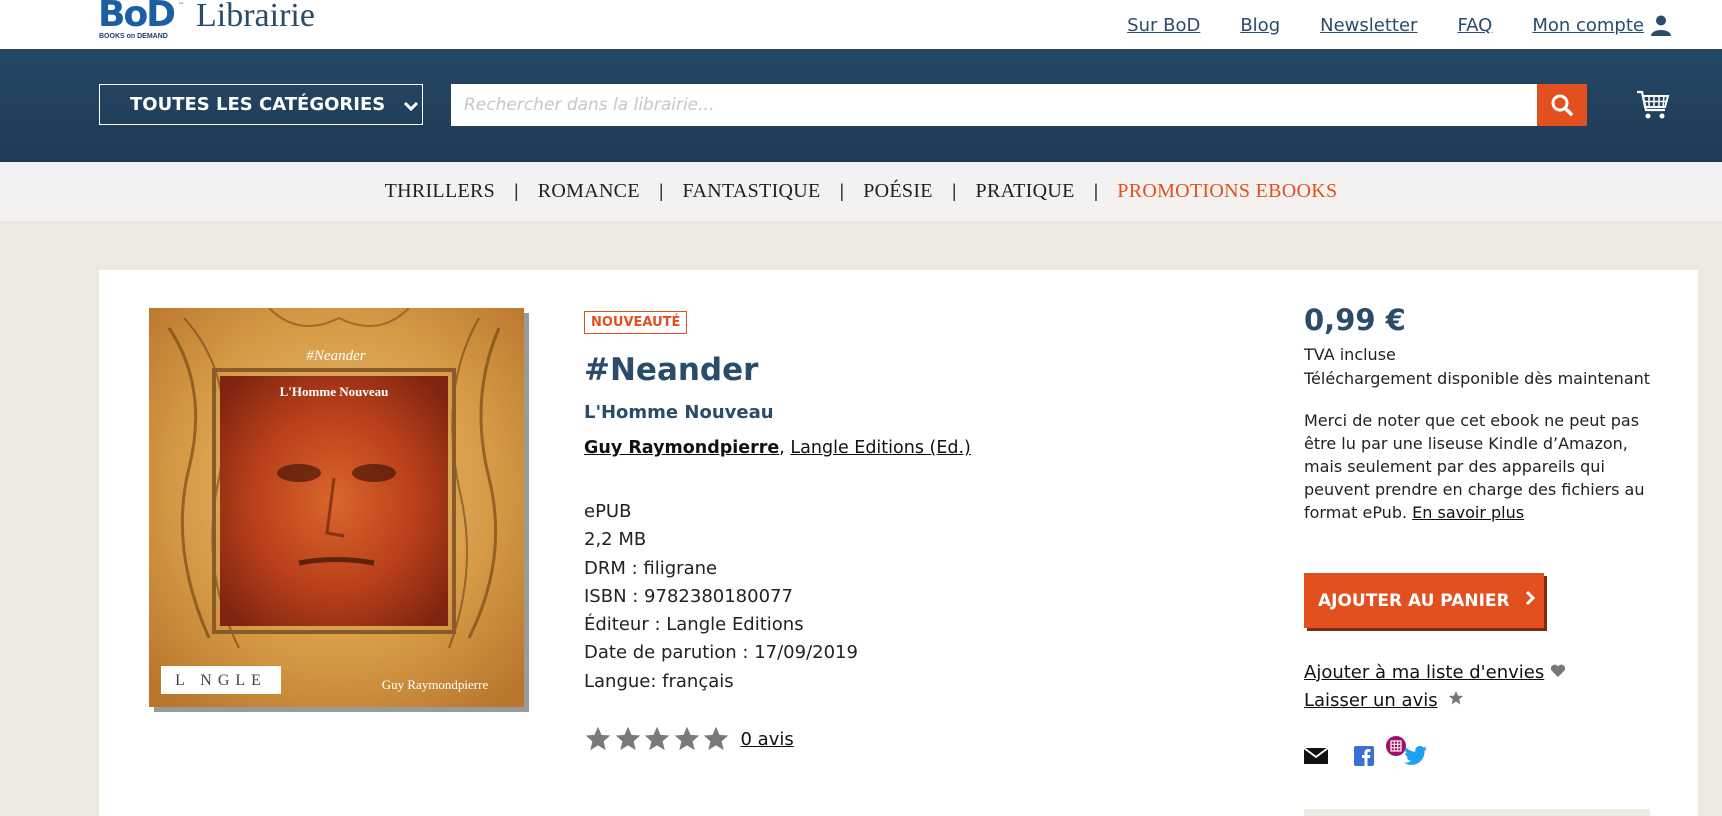  I want to click on link-blog: Blog, so click(1260, 25).